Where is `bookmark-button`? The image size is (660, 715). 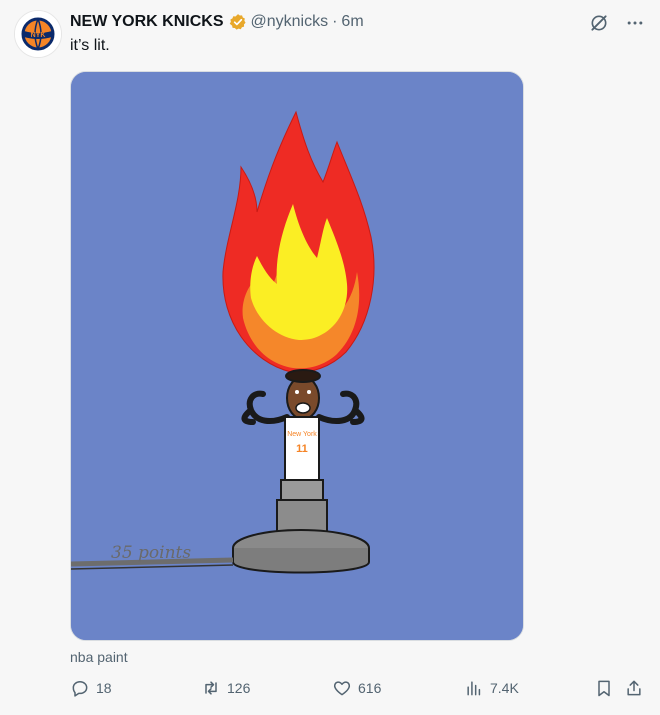
bookmark-button is located at coordinates (604, 688).